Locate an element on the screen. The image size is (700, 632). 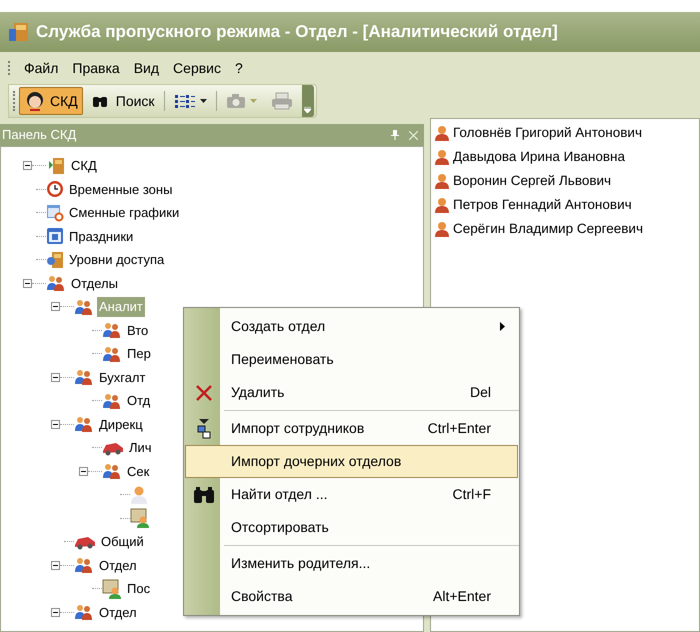
menu-item: Создать отдел is located at coordinates (351, 326).